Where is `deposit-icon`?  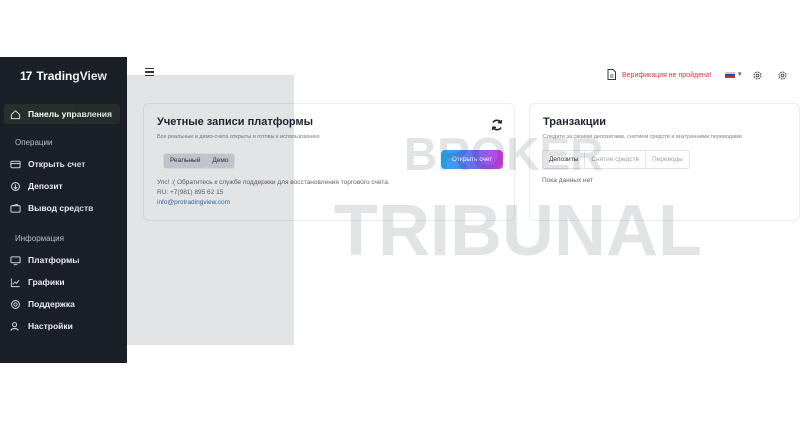 deposit-icon is located at coordinates (15, 186).